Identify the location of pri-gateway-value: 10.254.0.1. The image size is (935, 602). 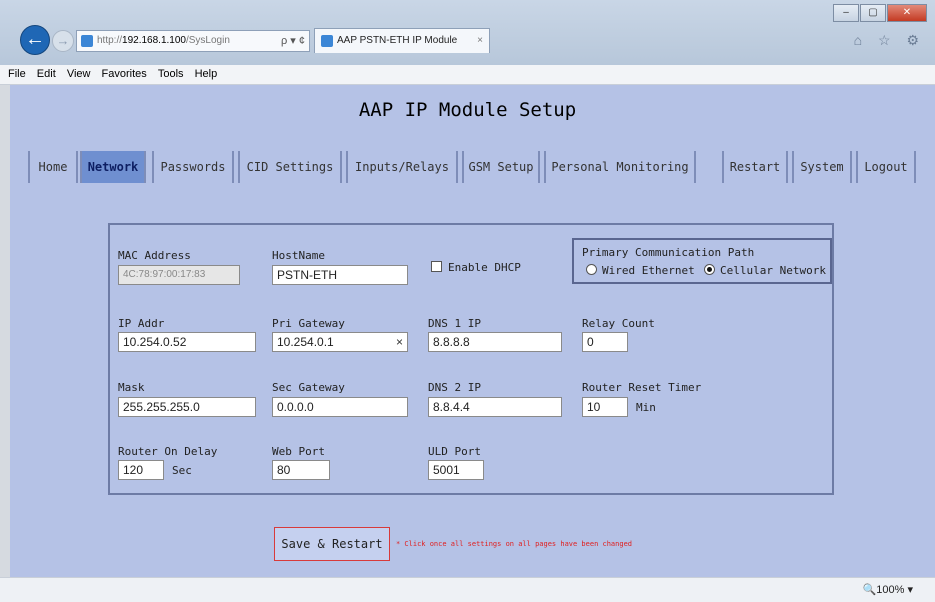
(305, 342).